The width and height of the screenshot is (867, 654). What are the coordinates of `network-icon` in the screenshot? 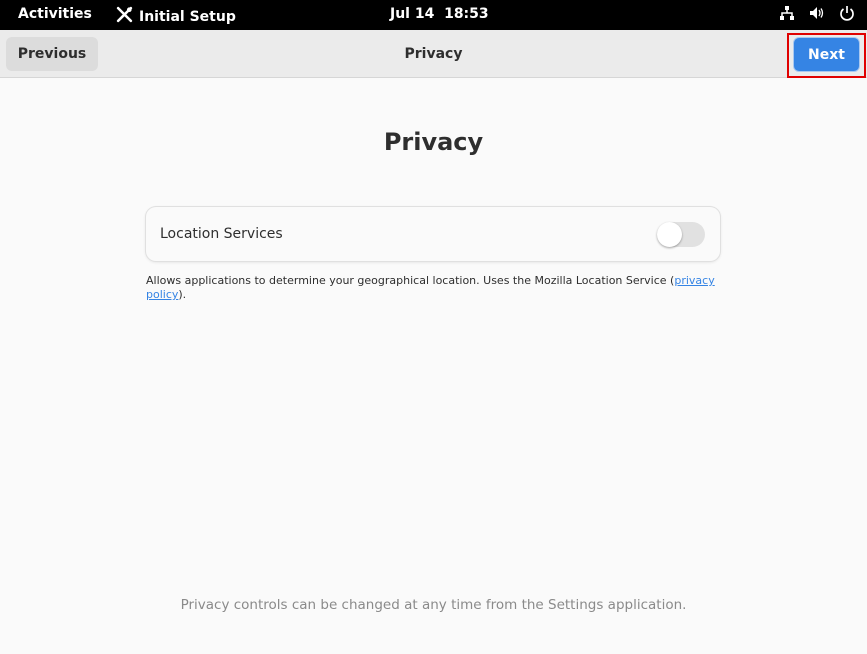 It's located at (787, 13).